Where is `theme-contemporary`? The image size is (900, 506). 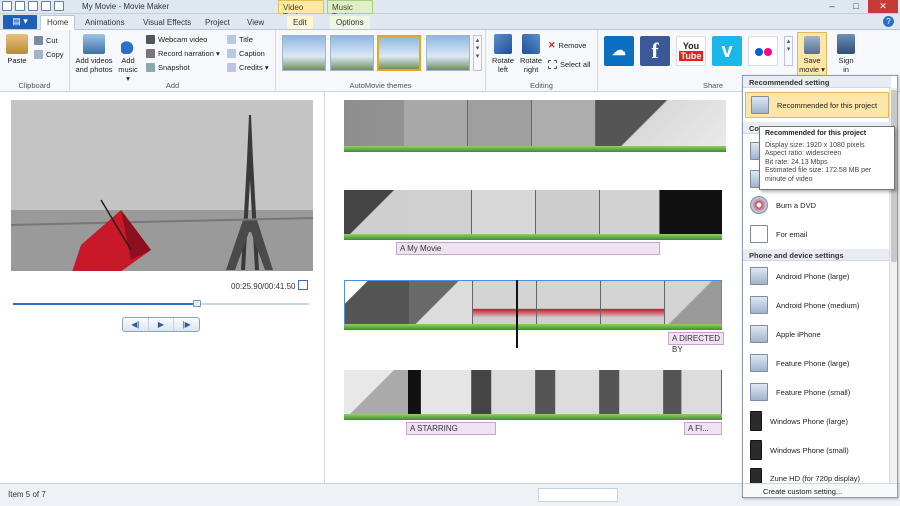 theme-contemporary is located at coordinates (352, 53).